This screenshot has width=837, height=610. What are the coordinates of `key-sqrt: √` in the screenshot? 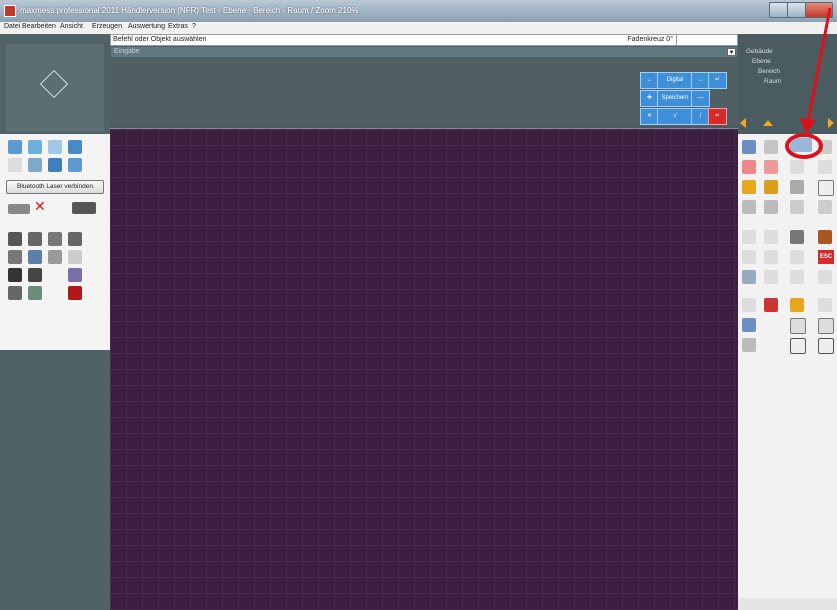 It's located at (675, 116).